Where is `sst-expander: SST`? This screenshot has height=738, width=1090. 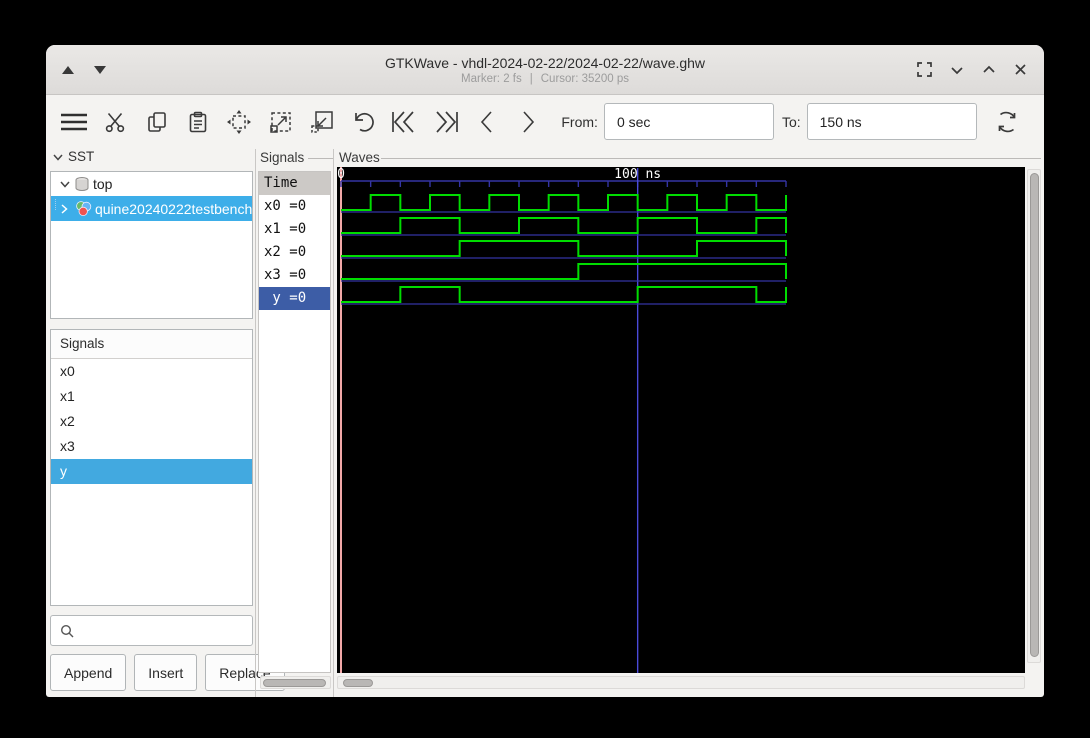 sst-expander: SST is located at coordinates (73, 156).